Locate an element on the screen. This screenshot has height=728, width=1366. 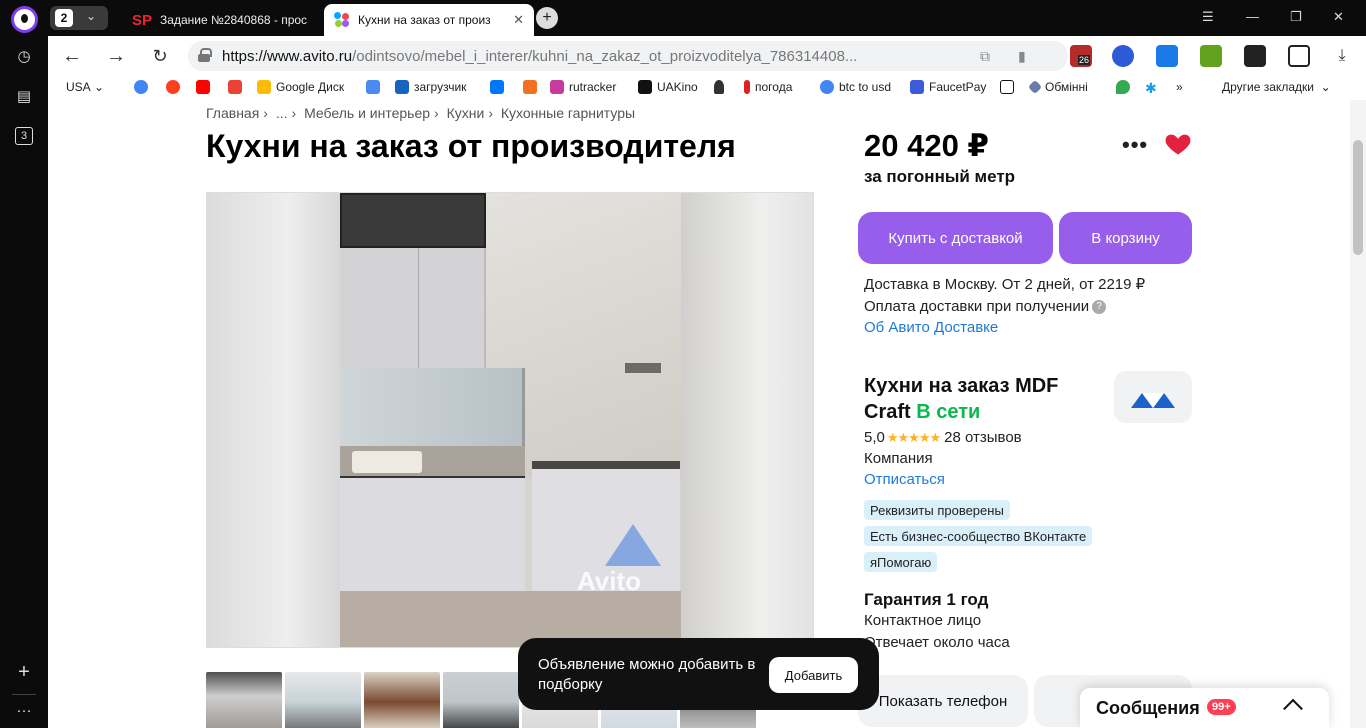
seller-logo-icon is located at coordinates (1153, 400).